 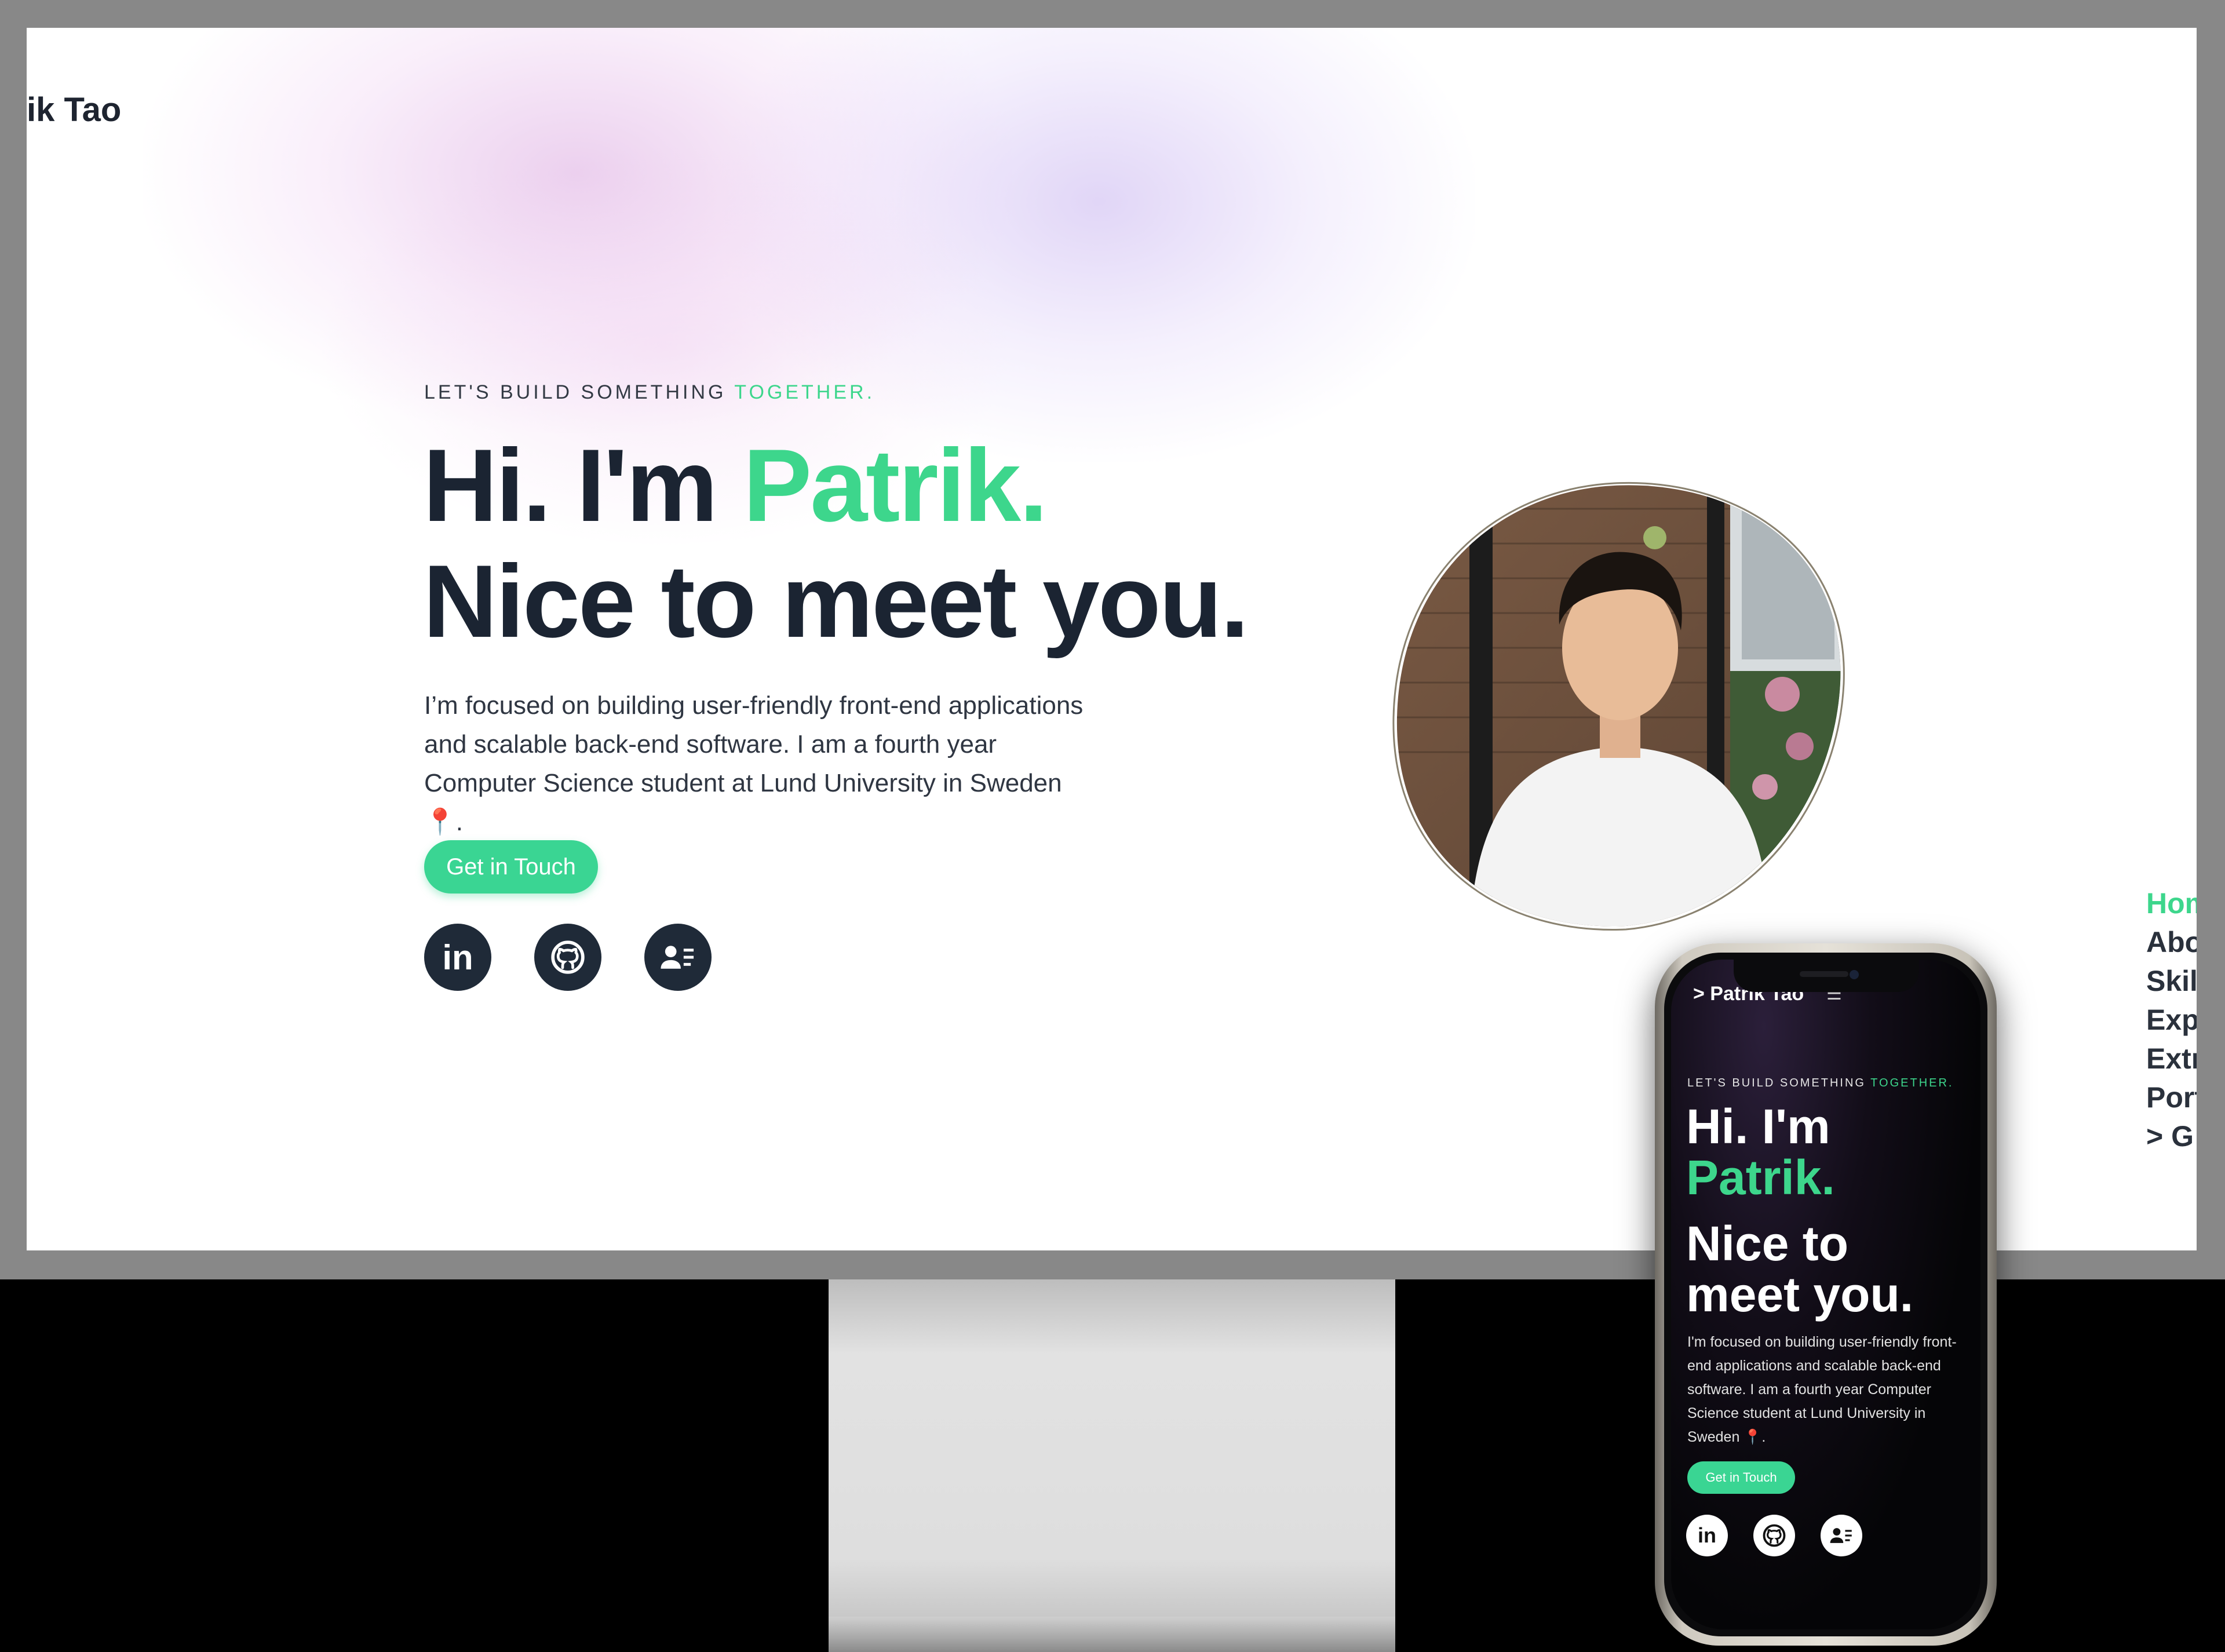 I want to click on mobile-linkedin-button: in, so click(x=1707, y=1536).